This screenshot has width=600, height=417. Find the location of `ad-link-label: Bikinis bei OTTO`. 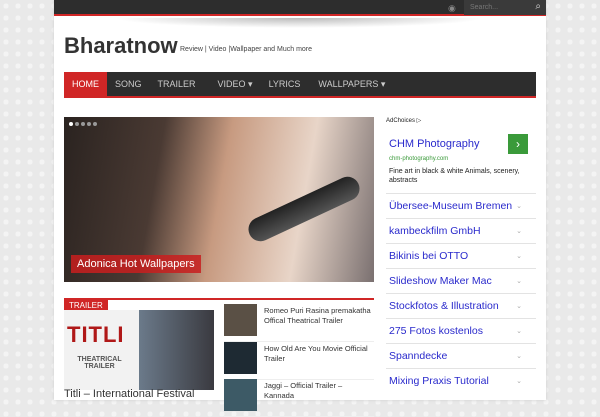

ad-link-label: Bikinis bei OTTO is located at coordinates (428, 256).